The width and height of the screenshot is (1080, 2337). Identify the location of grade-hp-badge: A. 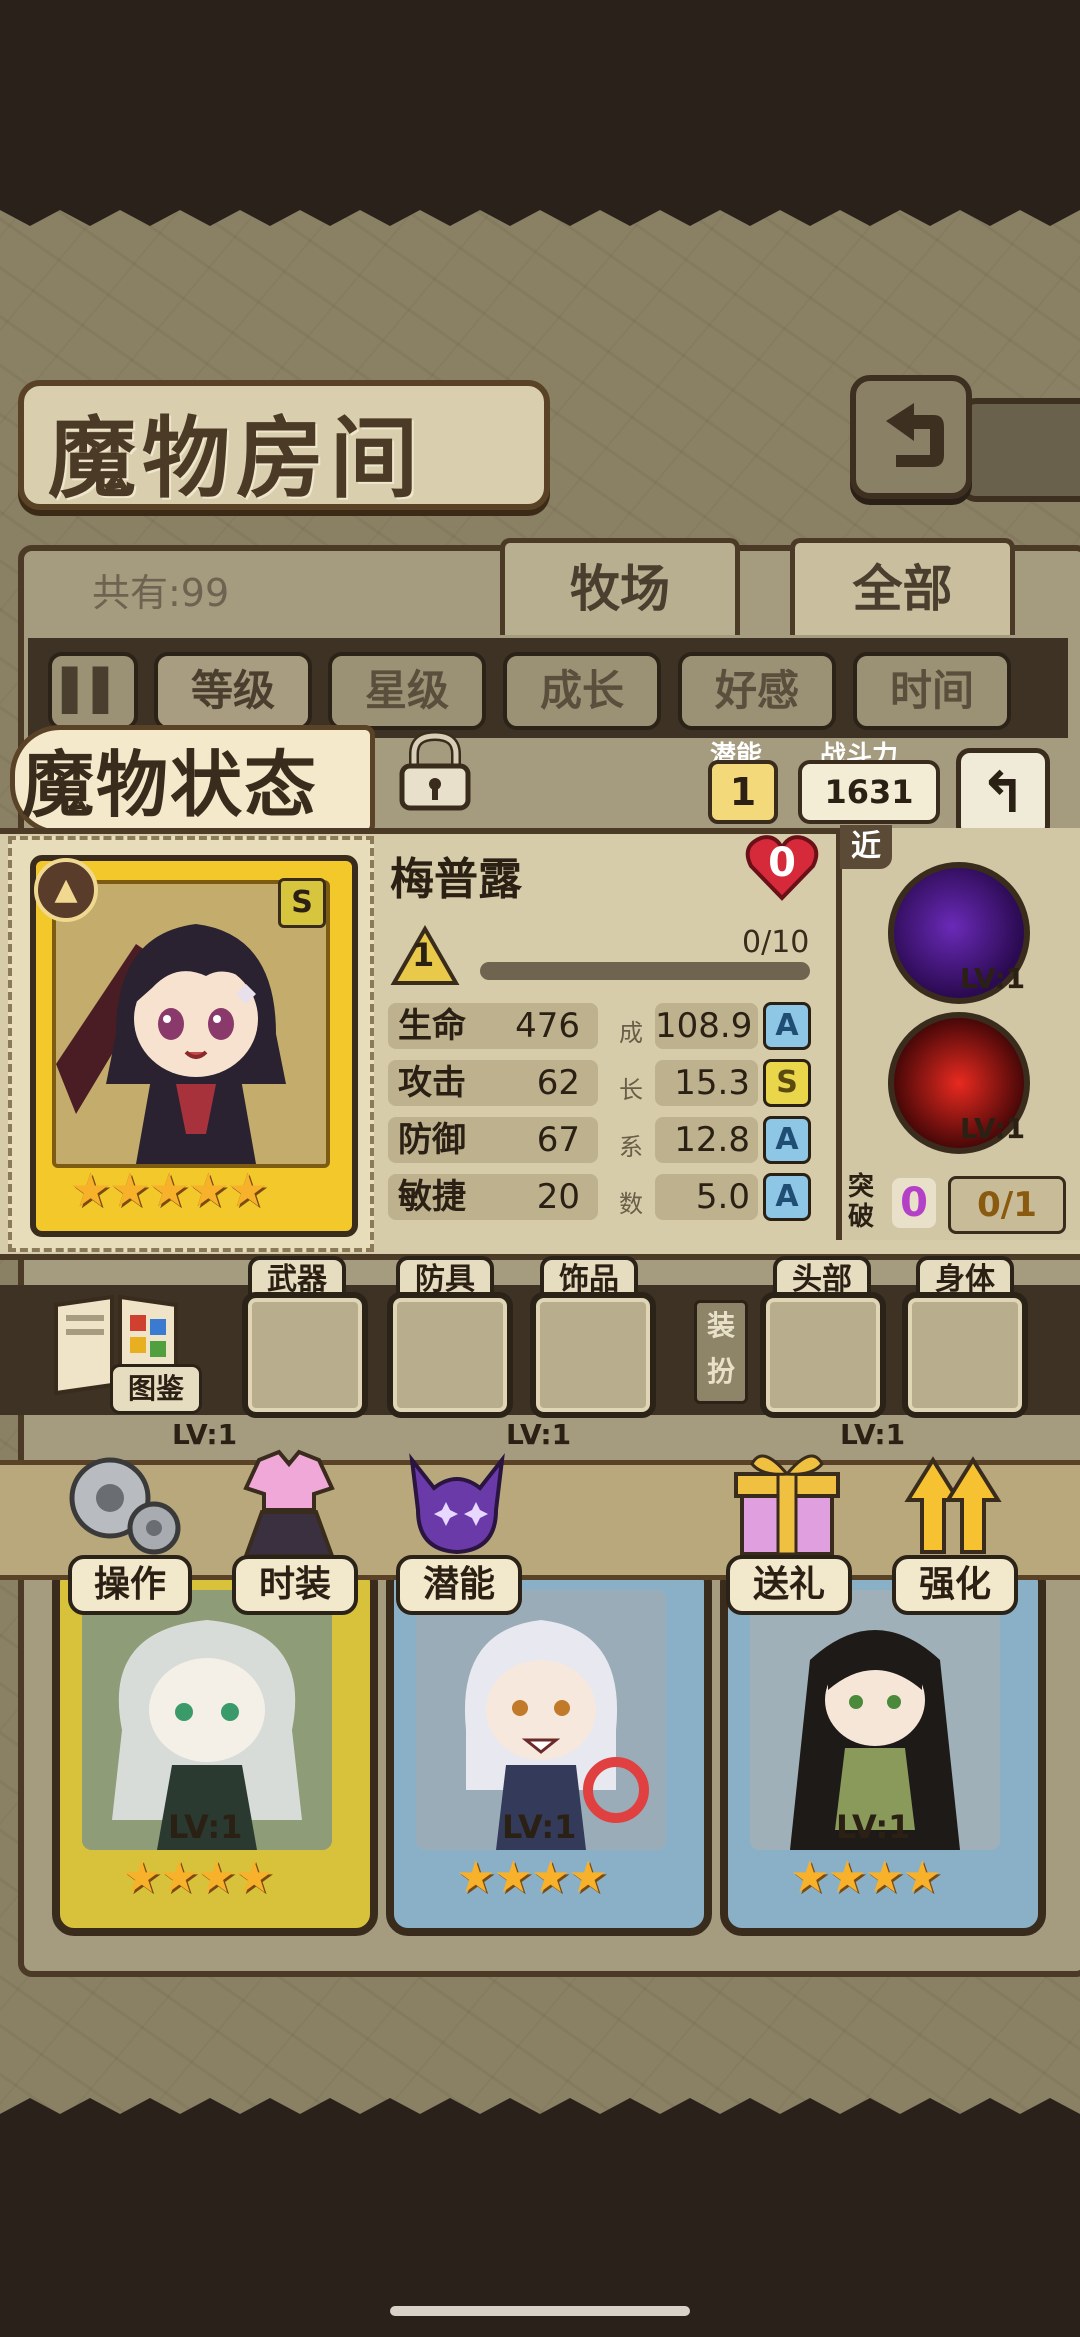
(787, 1026).